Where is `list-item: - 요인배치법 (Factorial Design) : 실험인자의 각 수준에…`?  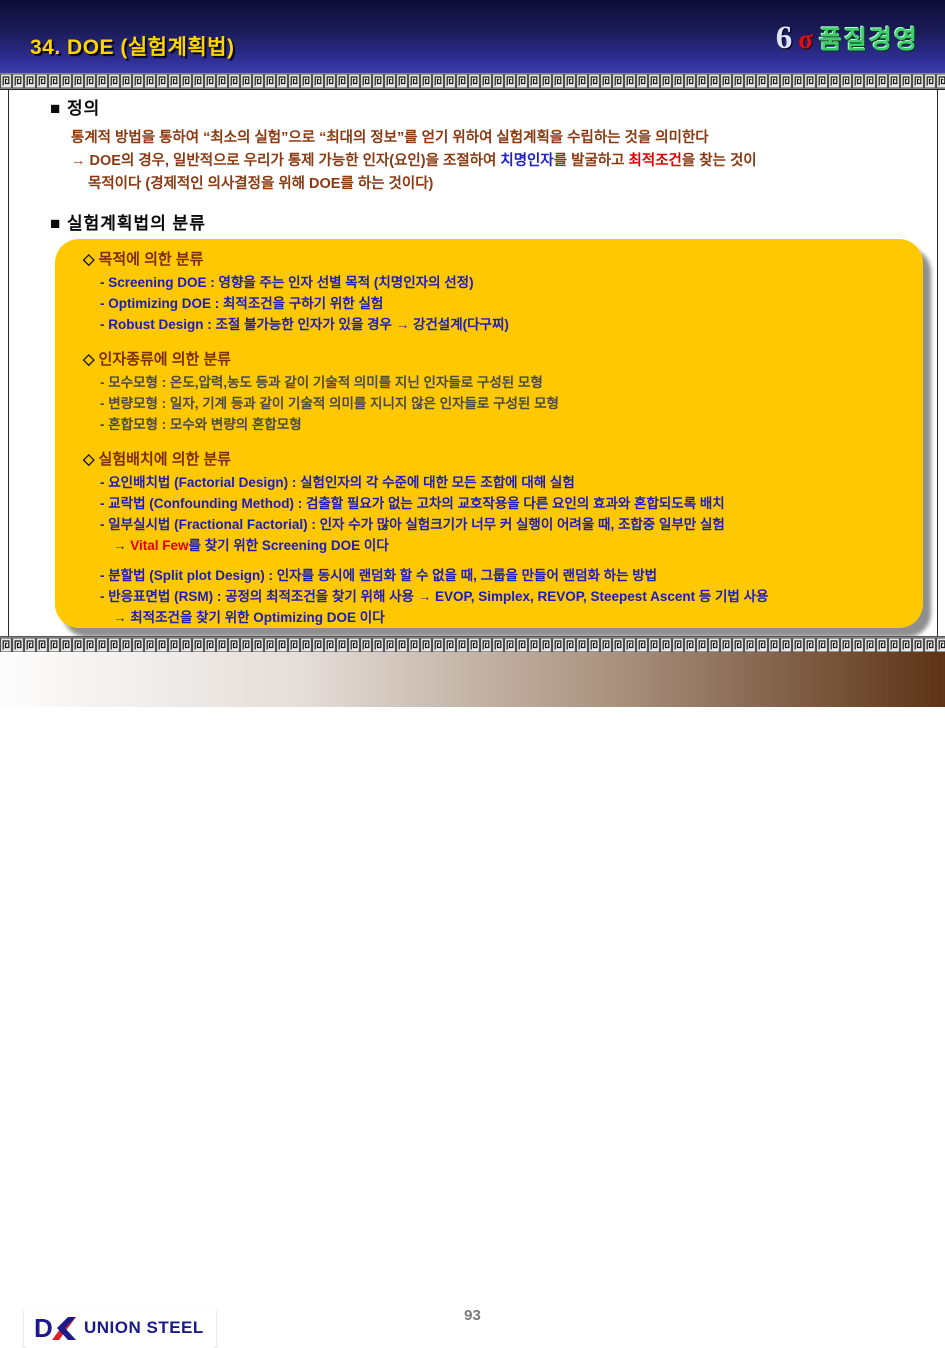
list-item: - 요인배치법 (Factorial Design) : 실험인자의 각 수준에… is located at coordinates (337, 482).